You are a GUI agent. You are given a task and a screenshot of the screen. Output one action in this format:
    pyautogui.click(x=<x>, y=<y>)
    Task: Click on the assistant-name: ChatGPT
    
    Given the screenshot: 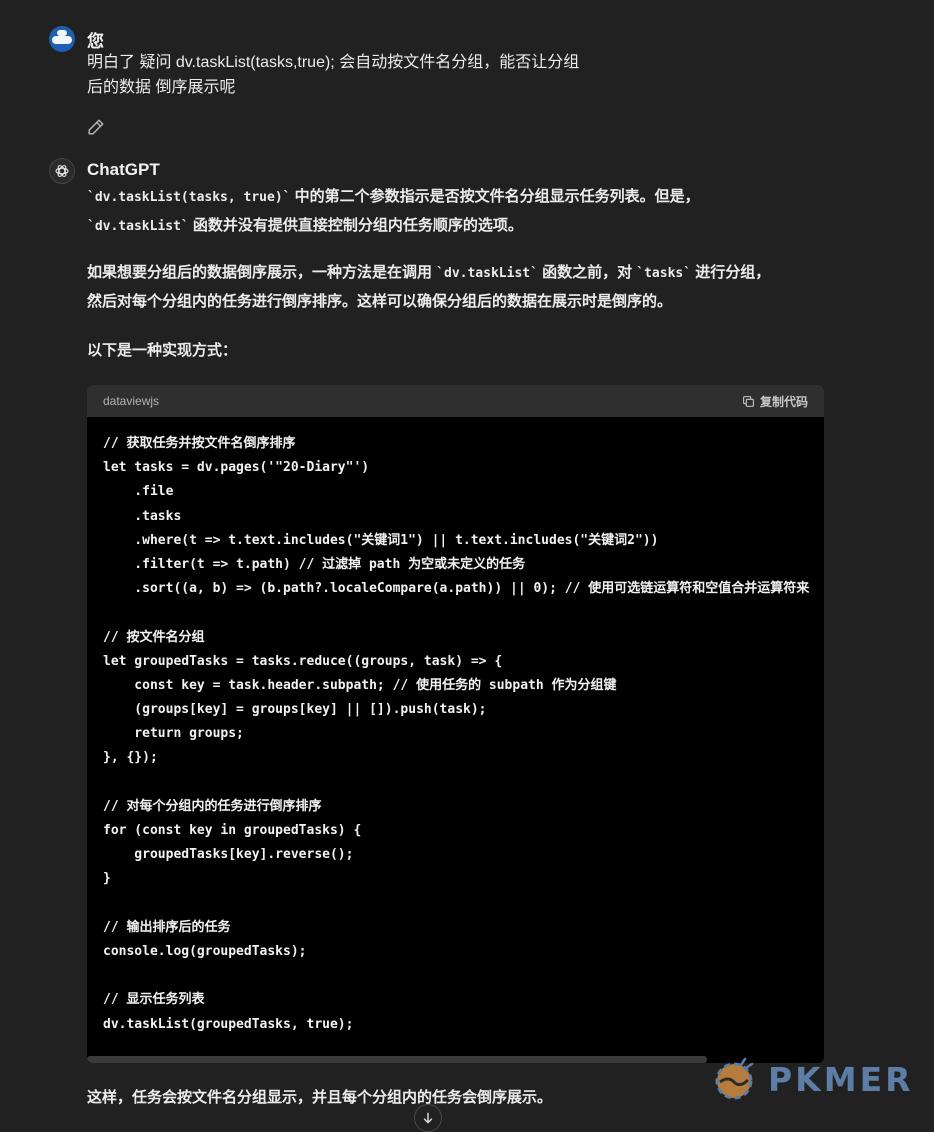 What is the action you would take?
    pyautogui.click(x=123, y=169)
    